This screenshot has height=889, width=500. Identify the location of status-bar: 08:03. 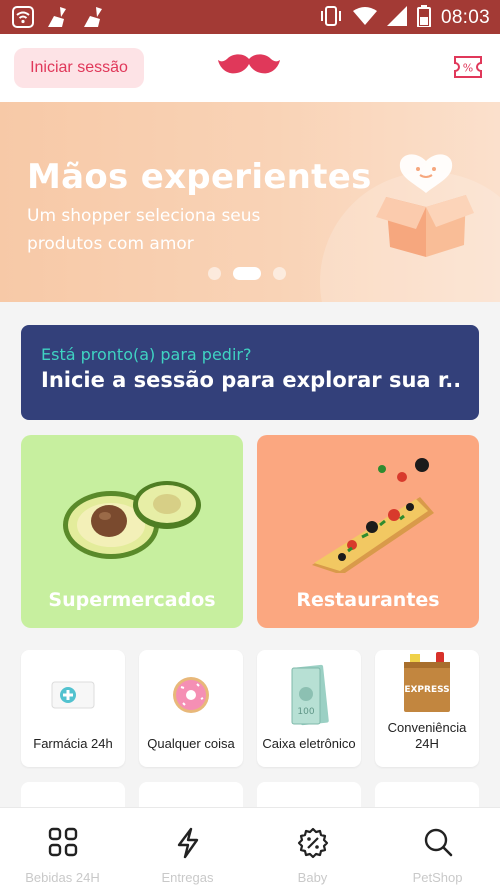
(250, 17).